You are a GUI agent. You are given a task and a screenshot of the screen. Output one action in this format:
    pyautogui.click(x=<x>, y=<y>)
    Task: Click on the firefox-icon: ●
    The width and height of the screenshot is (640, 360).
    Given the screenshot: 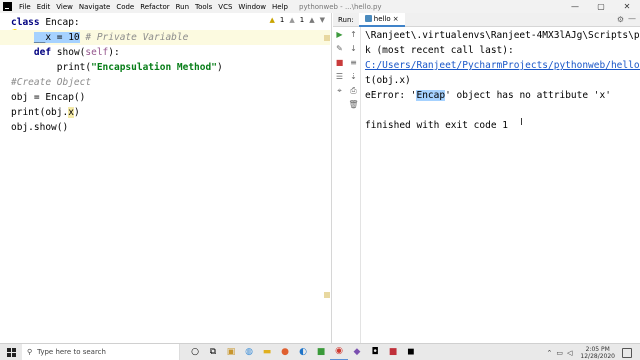 What is the action you would take?
    pyautogui.click(x=285, y=352)
    